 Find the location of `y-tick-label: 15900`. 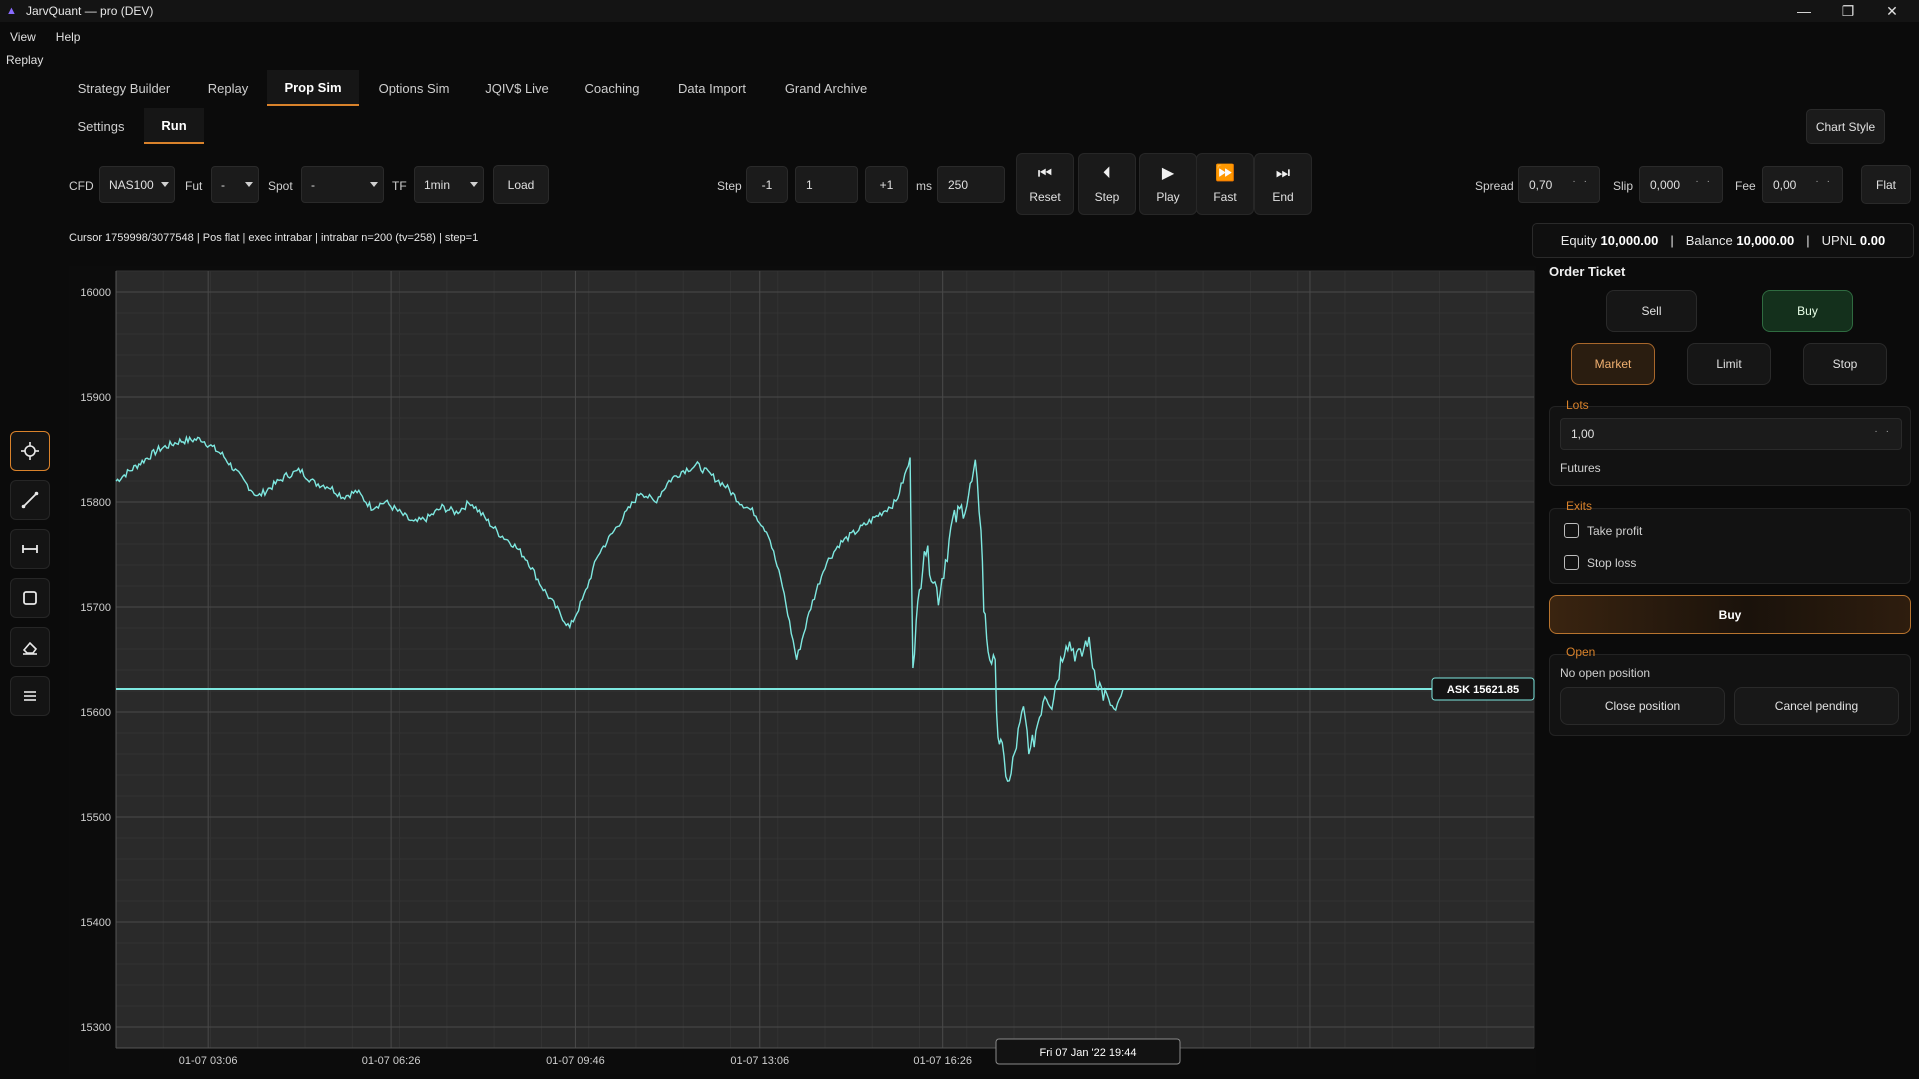

y-tick-label: 15900 is located at coordinates (95, 398).